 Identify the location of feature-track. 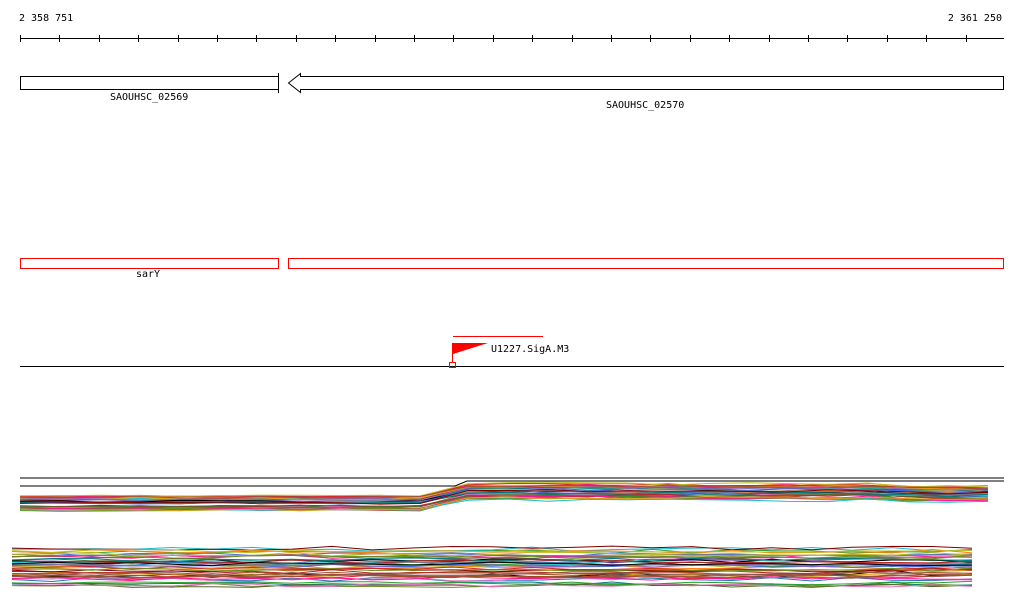
(512, 263).